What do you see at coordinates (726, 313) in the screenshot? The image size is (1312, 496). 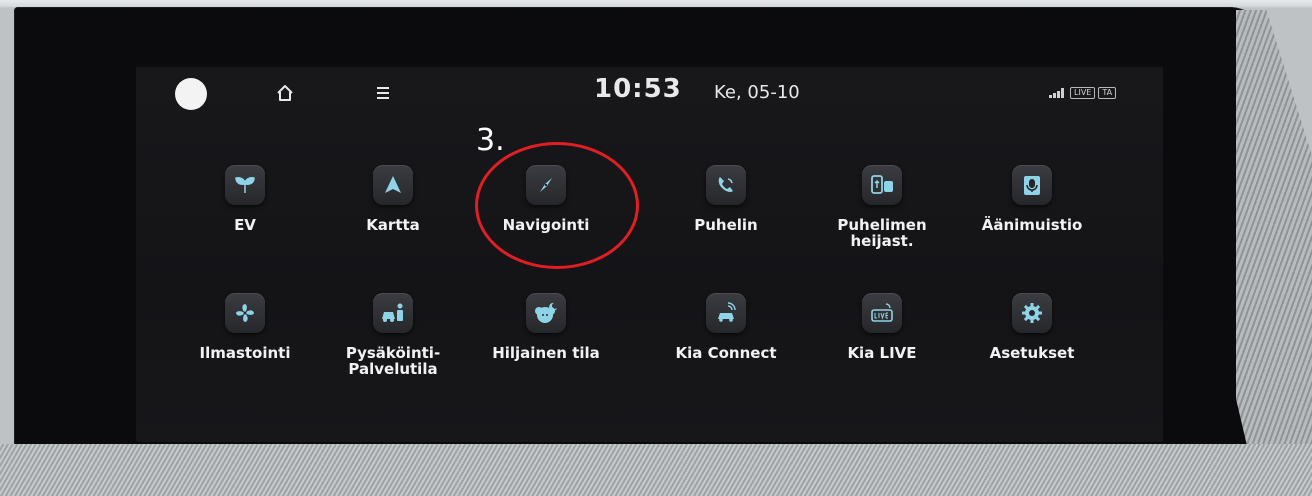 I see `connected-car-icon` at bounding box center [726, 313].